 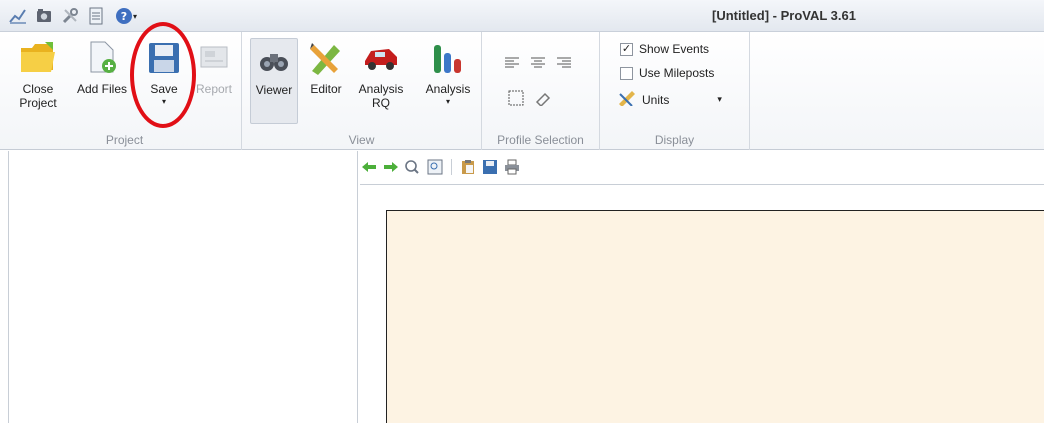 What do you see at coordinates (543, 99) in the screenshot?
I see `eraser-icon` at bounding box center [543, 99].